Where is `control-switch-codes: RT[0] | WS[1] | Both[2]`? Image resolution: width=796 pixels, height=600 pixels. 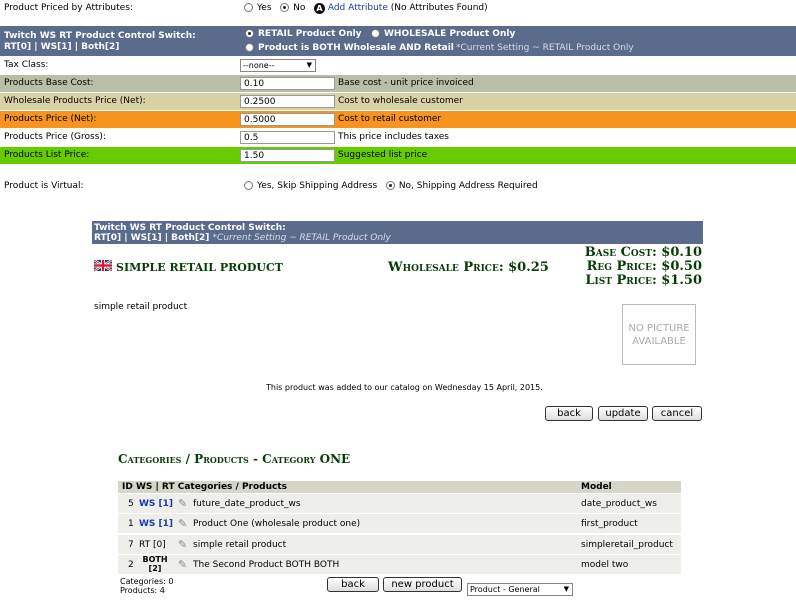 control-switch-codes: RT[0] | WS[1] | Both[2] is located at coordinates (62, 47).